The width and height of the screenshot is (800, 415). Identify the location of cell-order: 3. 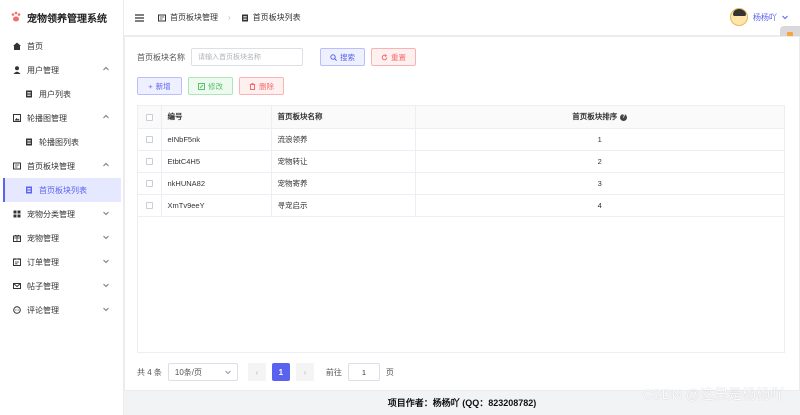
(599, 183).